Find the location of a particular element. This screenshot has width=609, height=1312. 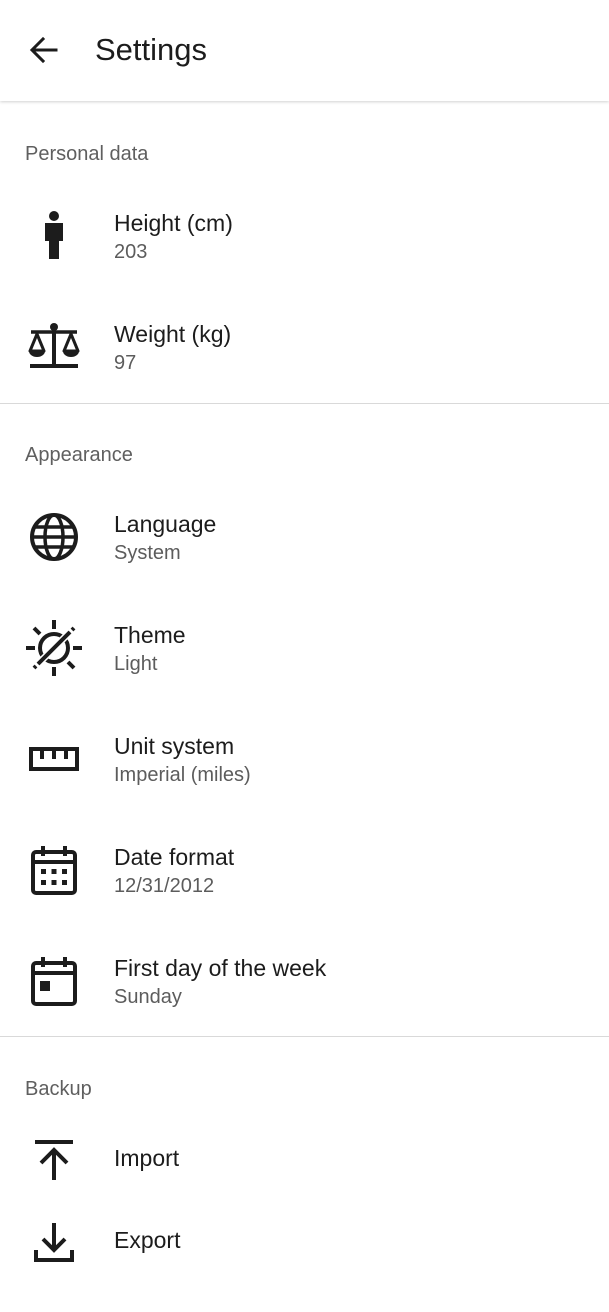

setting-value: 12/31/2012 is located at coordinates (164, 886).